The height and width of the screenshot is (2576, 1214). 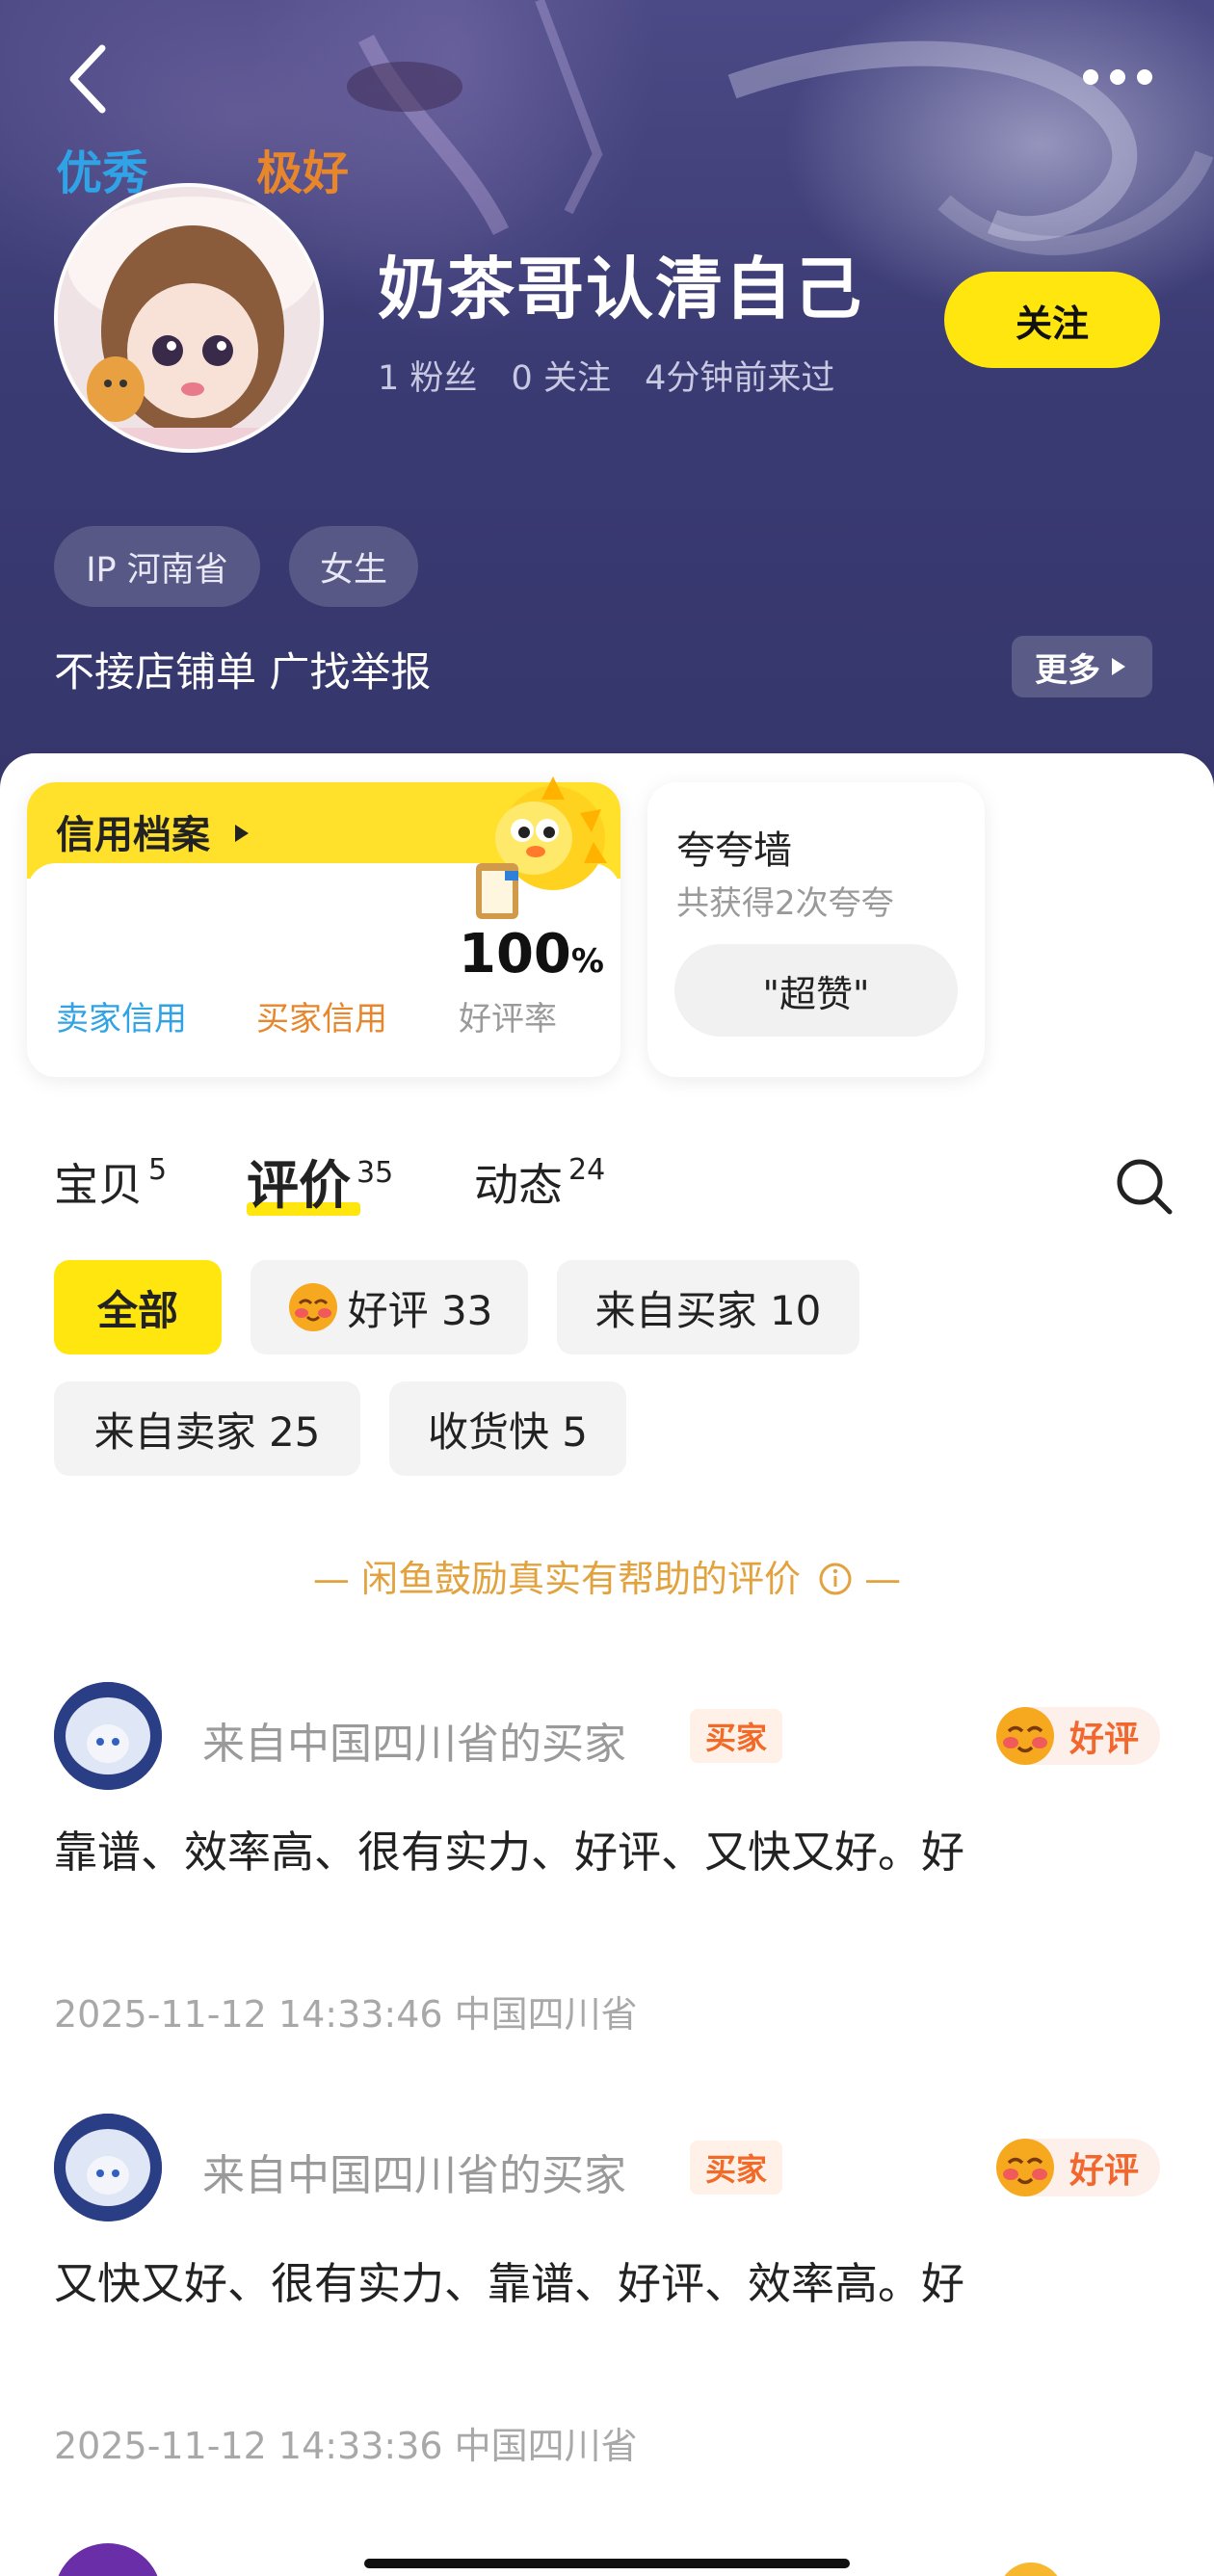 I want to click on positive-rate-label: 好评率, so click(x=508, y=1019).